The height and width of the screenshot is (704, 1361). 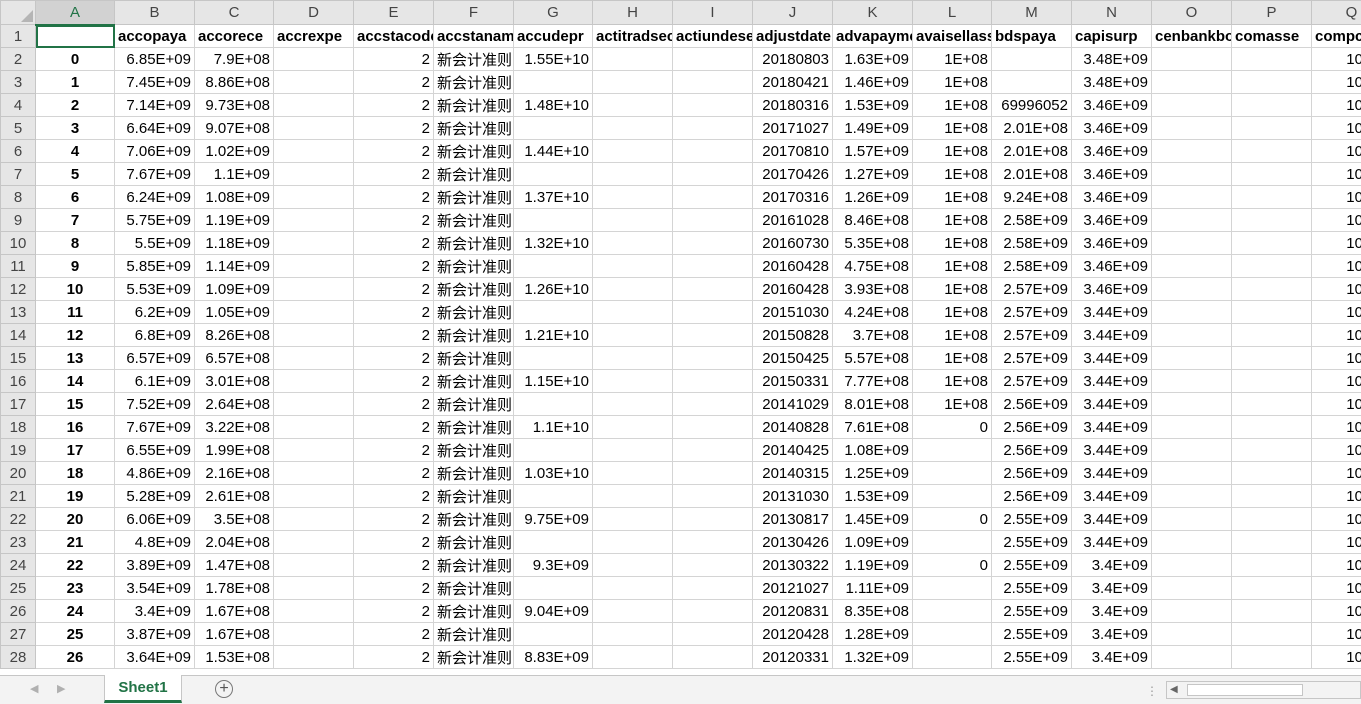 What do you see at coordinates (313, 151) in the screenshot?
I see `cell-d6` at bounding box center [313, 151].